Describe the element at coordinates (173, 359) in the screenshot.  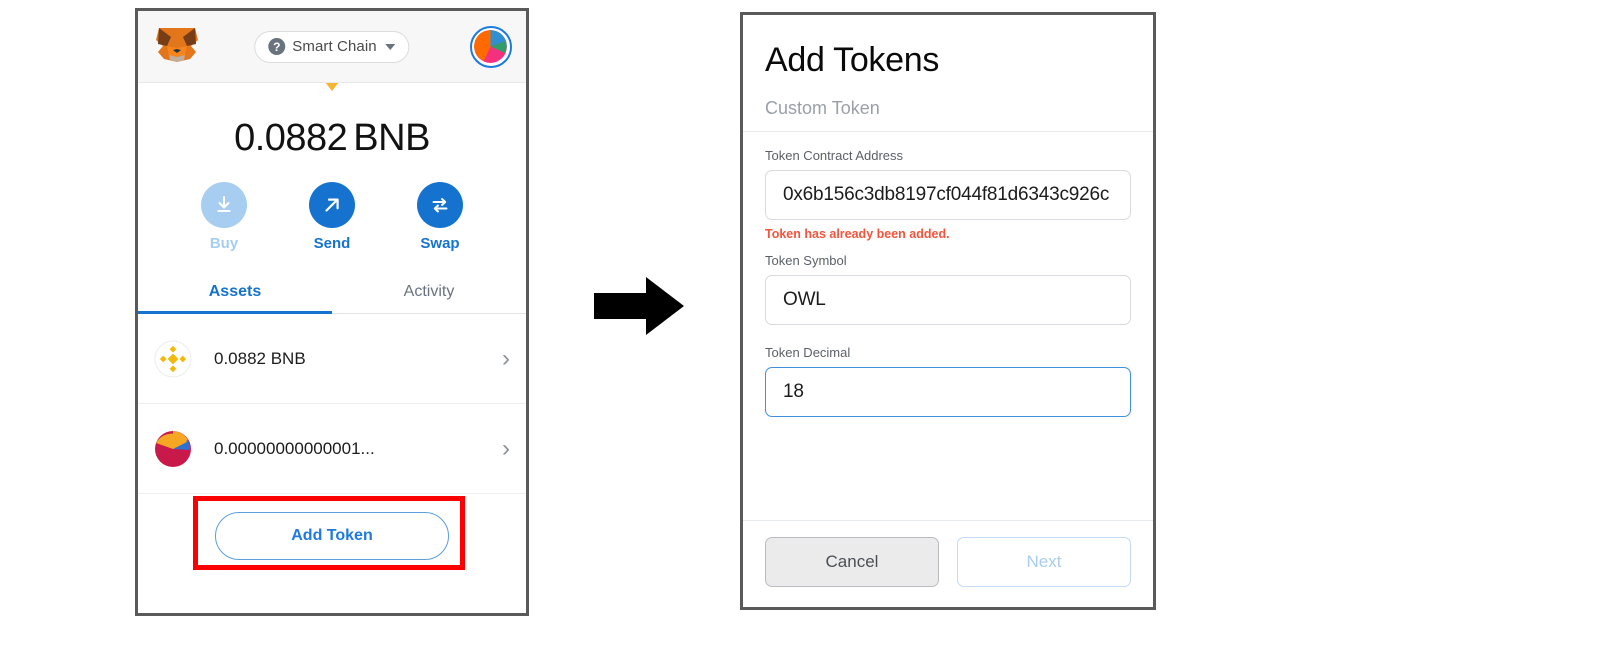
I see `bnb-token-icon` at that location.